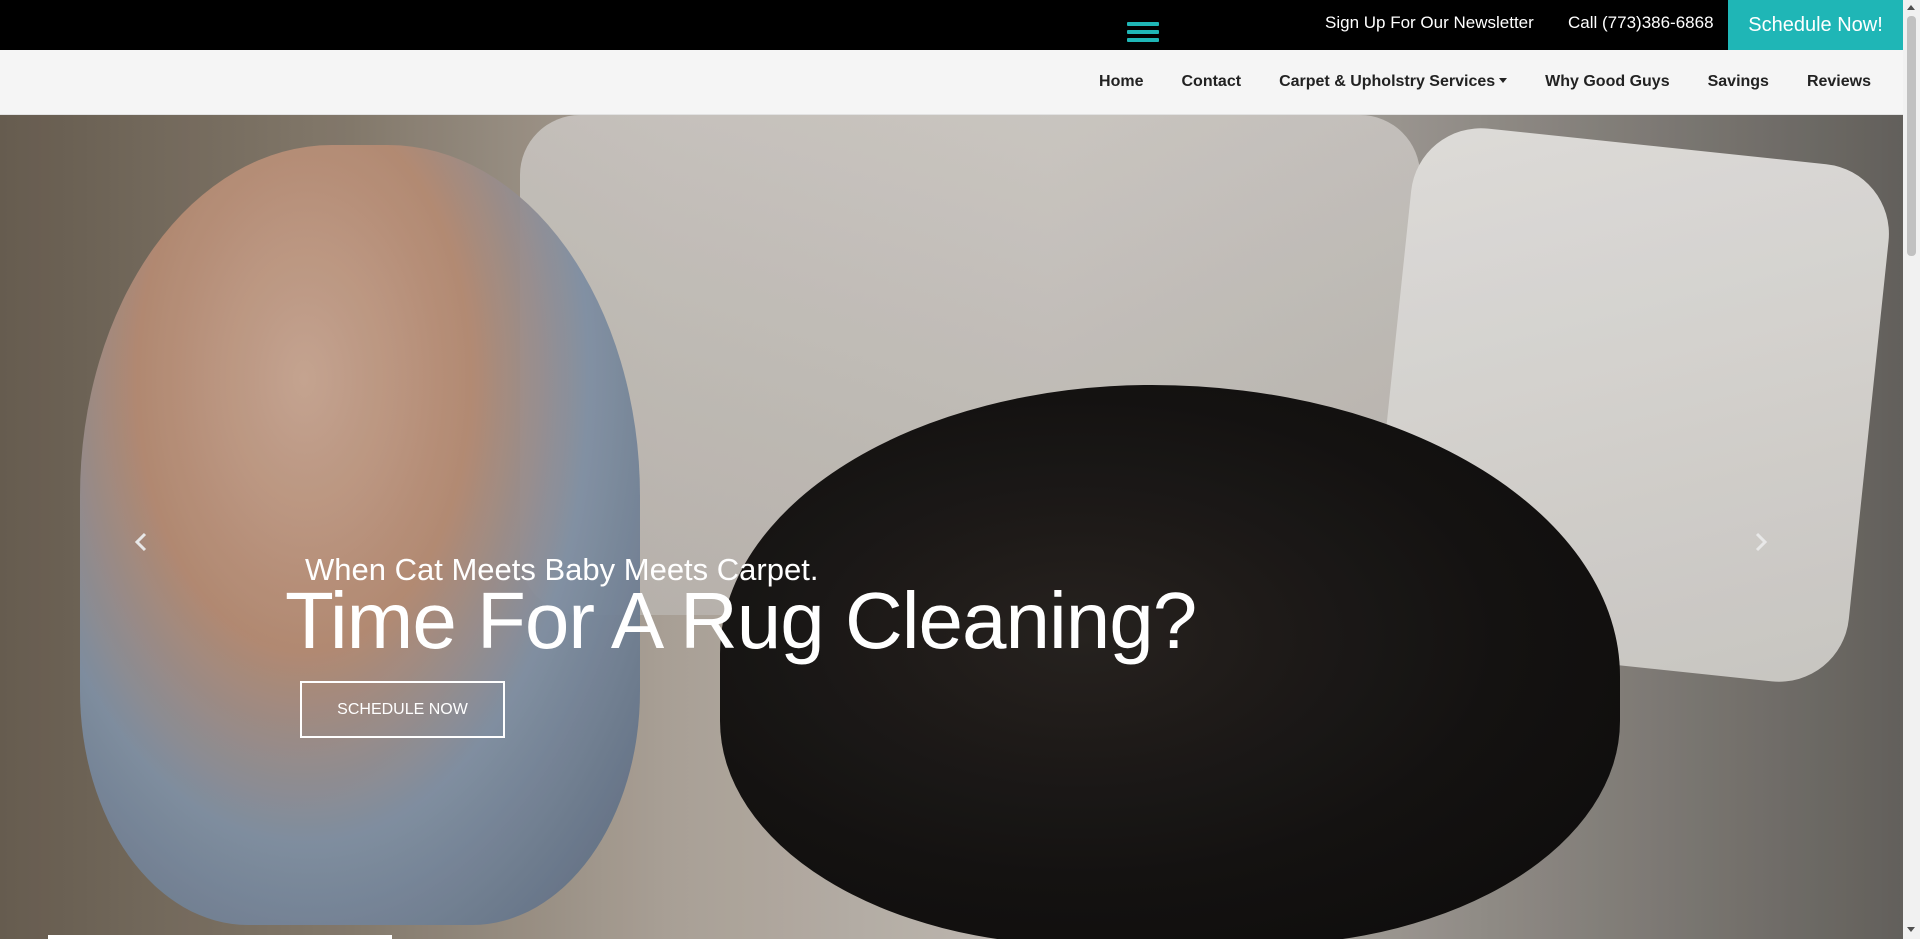 The image size is (1920, 939). What do you see at coordinates (1641, 23) in the screenshot?
I see `phone-link: Call (773)386-6868` at bounding box center [1641, 23].